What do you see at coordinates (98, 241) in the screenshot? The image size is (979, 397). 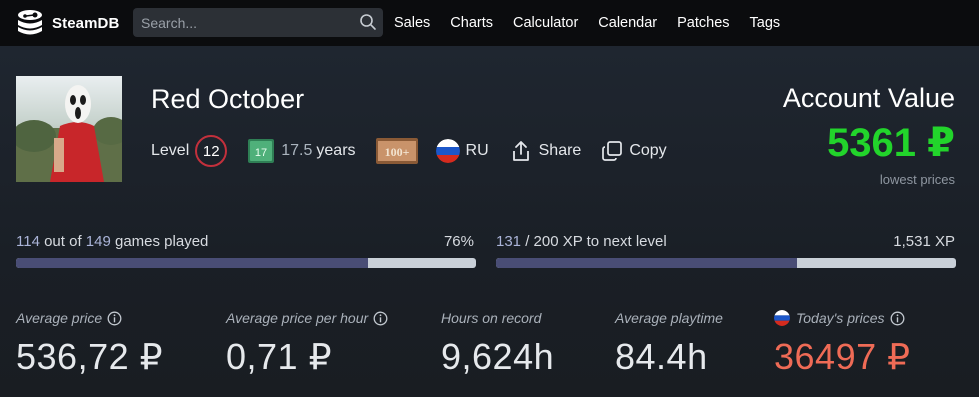 I see `games-total-count: 149` at bounding box center [98, 241].